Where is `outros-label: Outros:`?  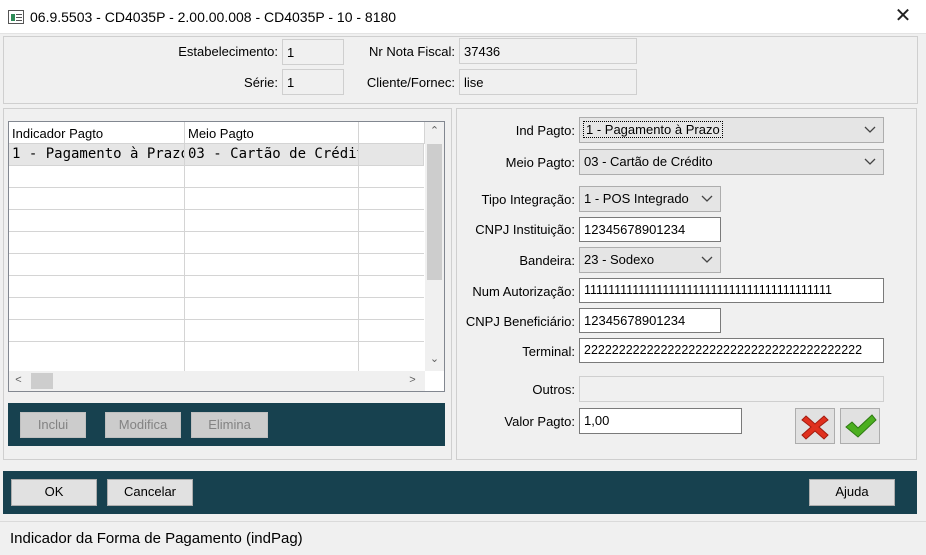
outros-label: Outros: is located at coordinates (553, 389).